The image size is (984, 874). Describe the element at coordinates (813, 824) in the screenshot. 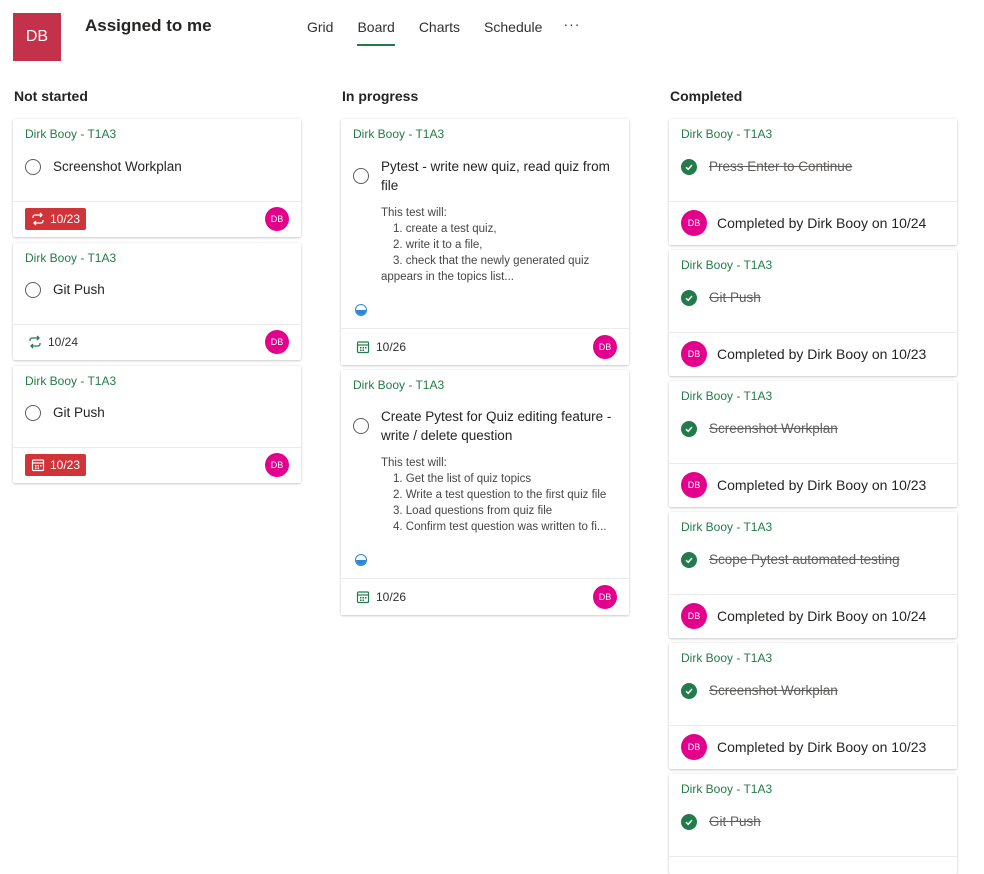

I see `task-card: Dirk Booy - T1A3 Git Push` at that location.